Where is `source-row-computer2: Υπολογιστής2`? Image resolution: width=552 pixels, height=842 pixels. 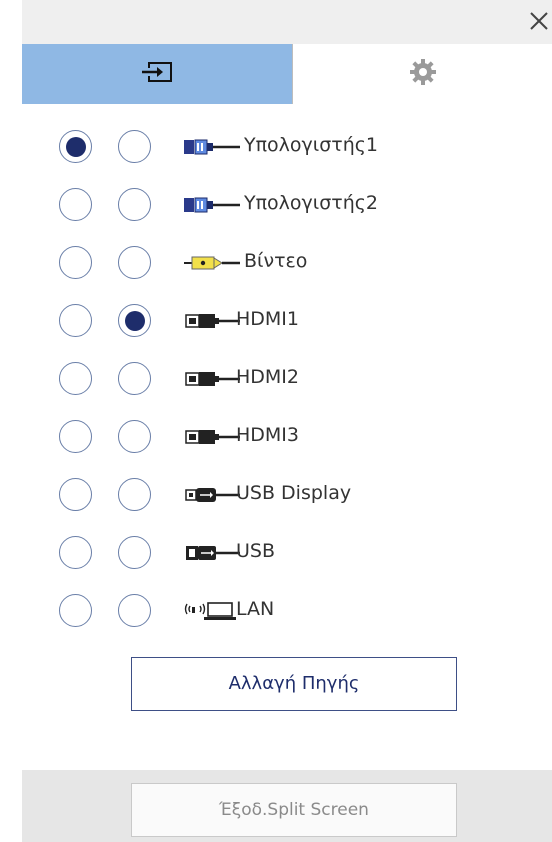 source-row-computer2: Υπολογιστής2 is located at coordinates (287, 206).